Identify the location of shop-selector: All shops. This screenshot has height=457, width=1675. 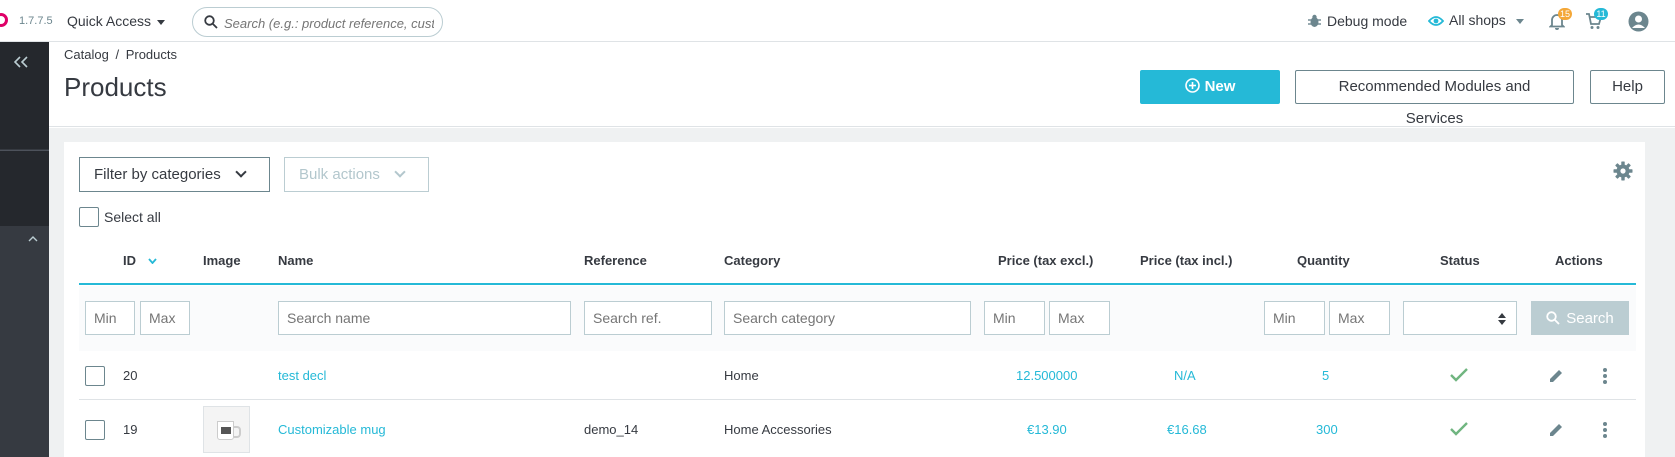
(1475, 20).